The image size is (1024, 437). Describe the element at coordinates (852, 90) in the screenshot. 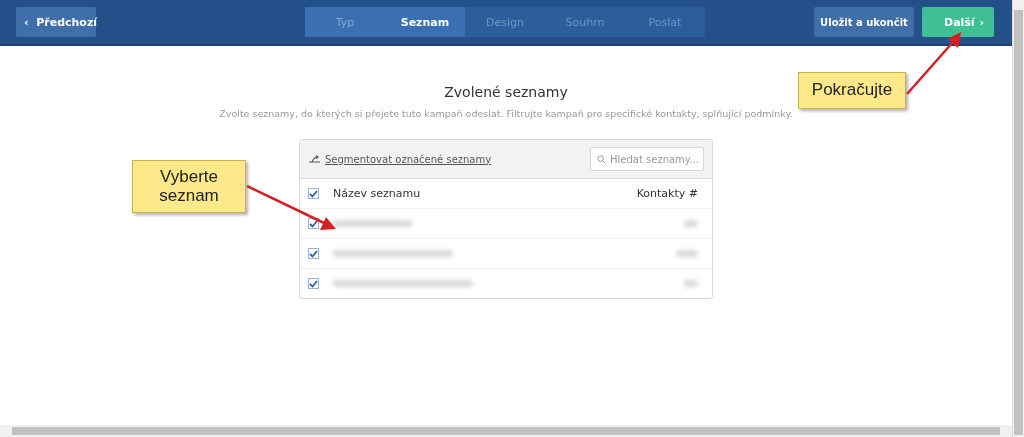

I see `callout-note: Pokračujte` at that location.